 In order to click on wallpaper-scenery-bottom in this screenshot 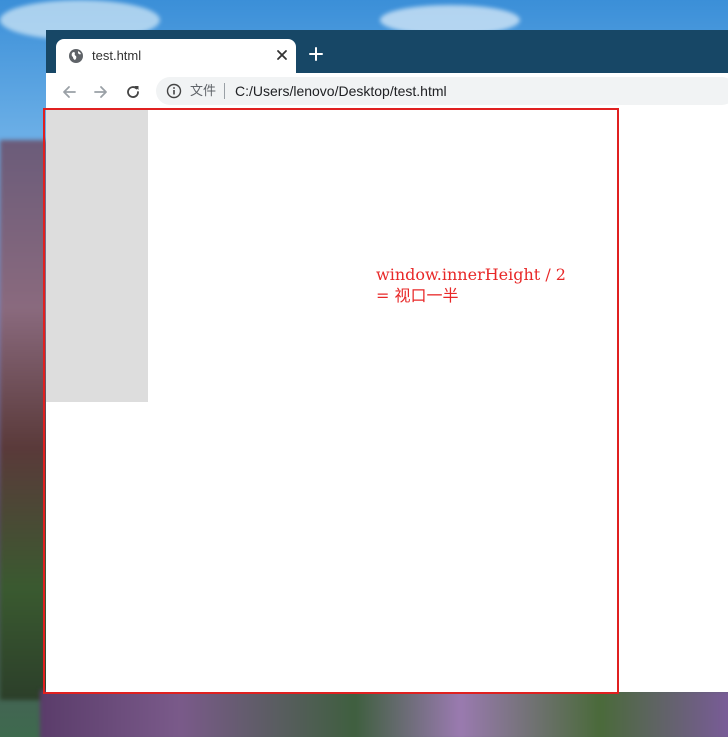, I will do `click(384, 713)`.